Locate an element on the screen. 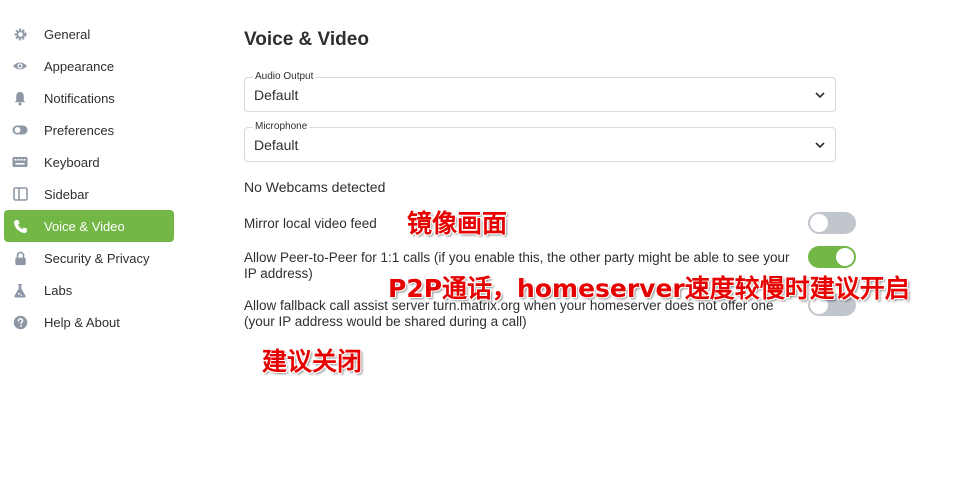  sidebar-item-sidebar: Sidebar is located at coordinates (89, 194).